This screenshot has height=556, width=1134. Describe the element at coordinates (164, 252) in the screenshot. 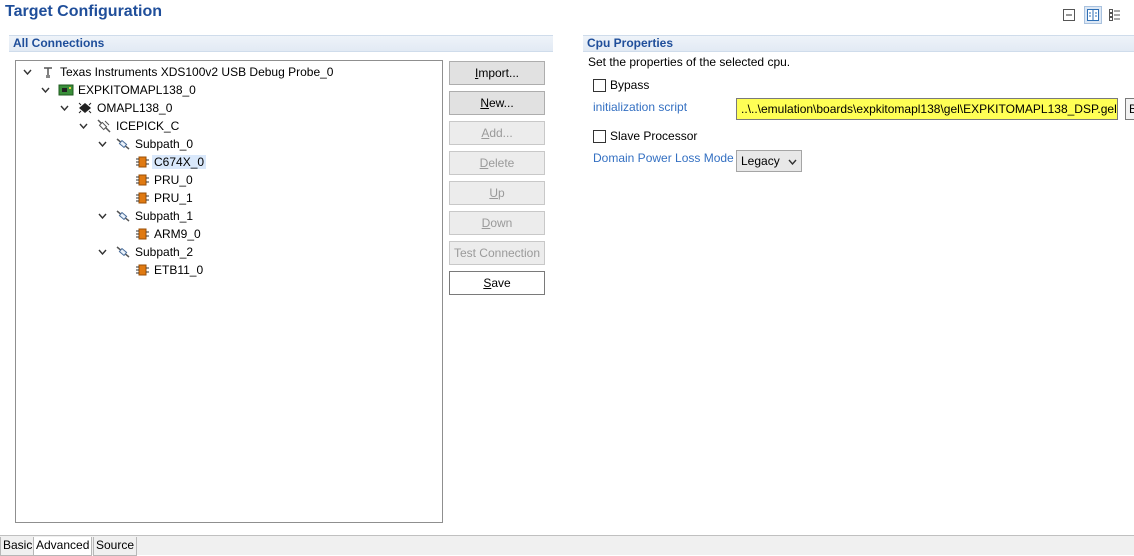

I see `tree-node-label: Subpath_2` at that location.